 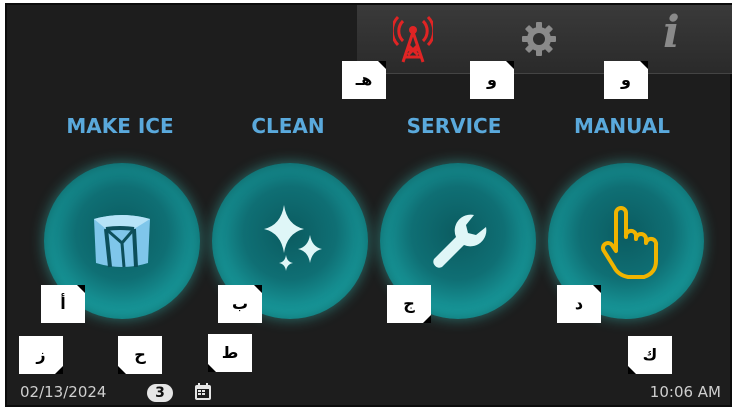 I want to click on signal-tower-icon, so click(x=413, y=41).